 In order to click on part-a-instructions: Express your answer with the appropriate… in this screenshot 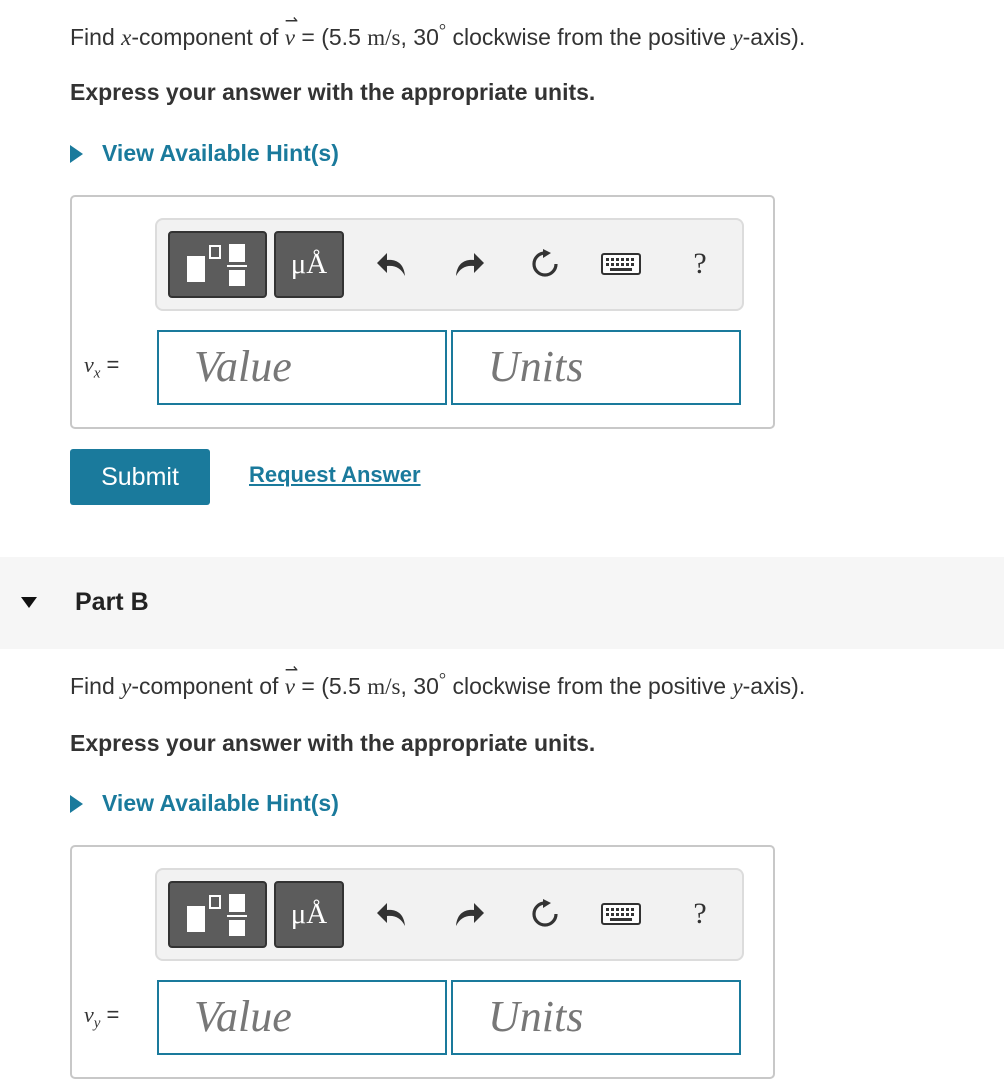, I will do `click(333, 92)`.